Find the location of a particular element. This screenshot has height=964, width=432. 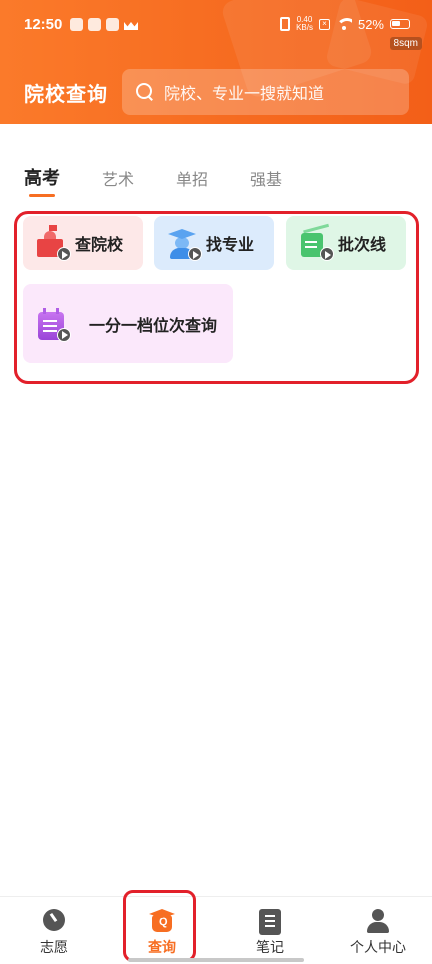

vibrate-icon is located at coordinates (285, 24).